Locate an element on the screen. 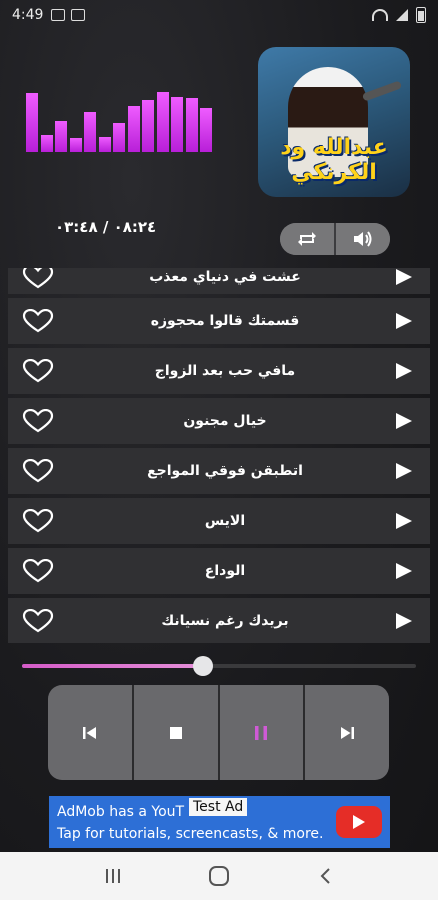  volume-button is located at coordinates (362, 239).